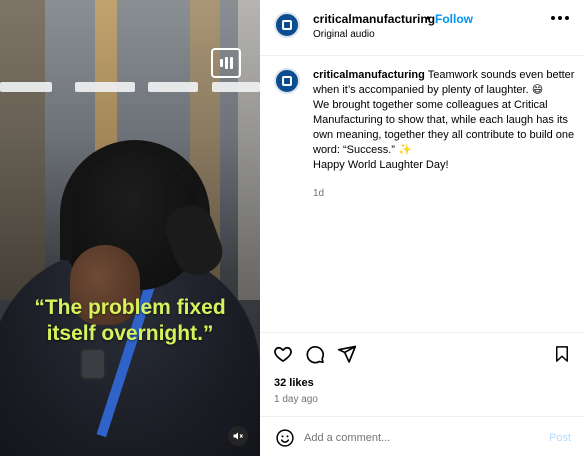 This screenshot has width=584, height=456. I want to click on comment-icon, so click(315, 354).